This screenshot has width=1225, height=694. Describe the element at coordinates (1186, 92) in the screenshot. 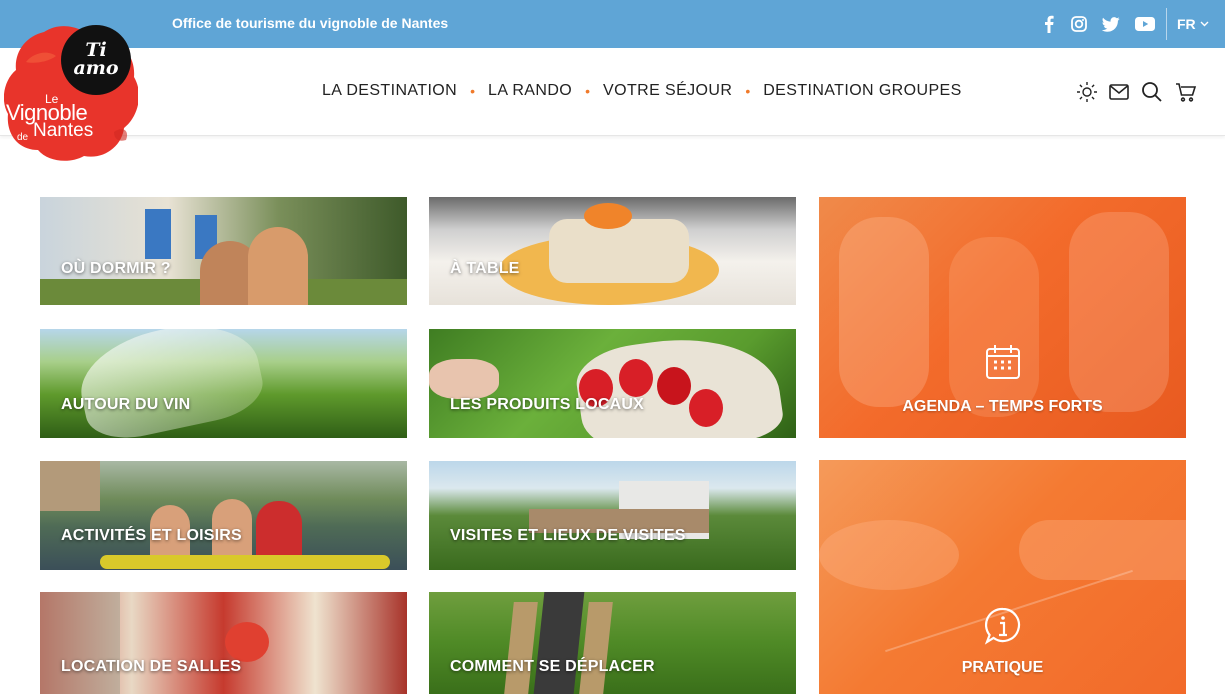

I see `cart-icon` at that location.